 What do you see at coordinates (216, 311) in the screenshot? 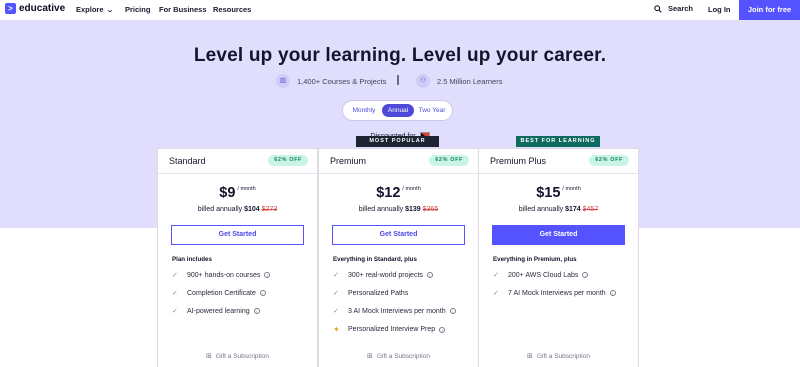
I see `feature-item: ✓ AI-powered learning i` at bounding box center [216, 311].